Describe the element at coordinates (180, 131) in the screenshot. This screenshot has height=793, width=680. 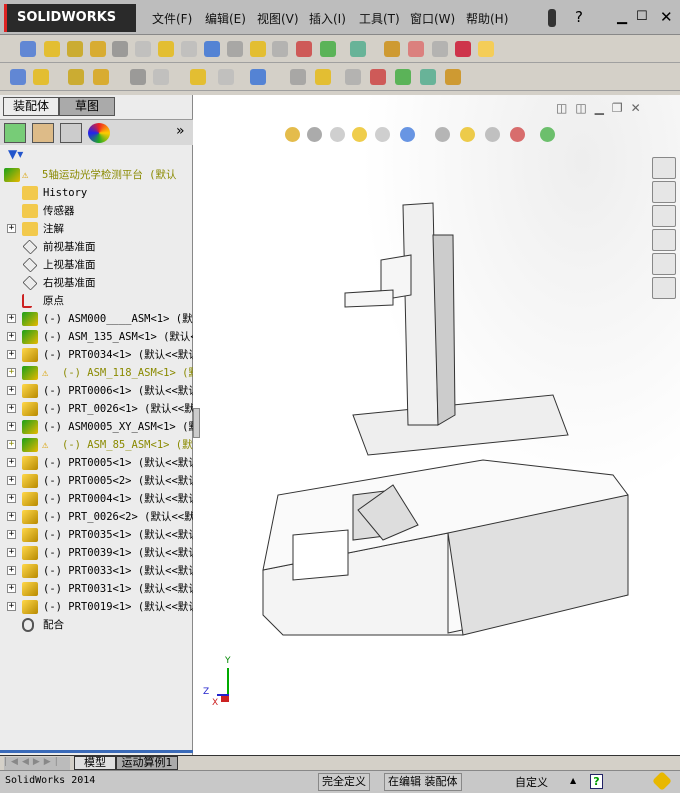
I see `expand-chevron: »` at that location.